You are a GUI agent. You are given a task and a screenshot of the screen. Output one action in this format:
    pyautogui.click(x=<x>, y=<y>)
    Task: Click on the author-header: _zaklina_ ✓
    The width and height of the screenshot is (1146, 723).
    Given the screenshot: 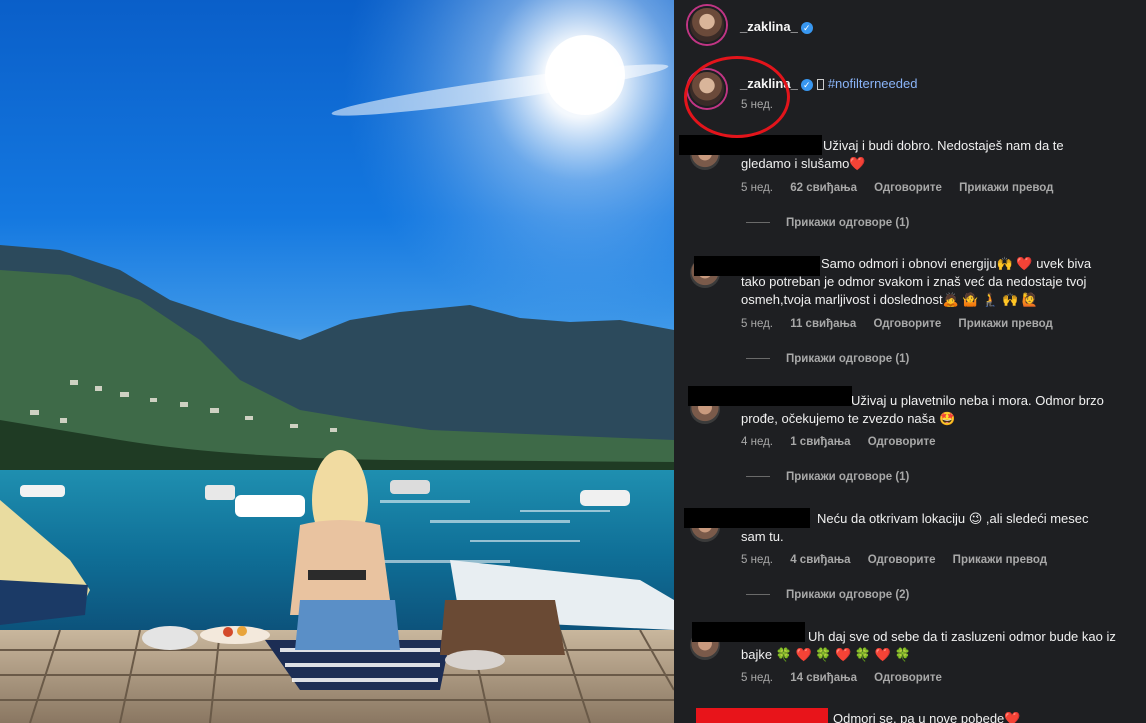 What is the action you would take?
    pyautogui.click(x=776, y=26)
    